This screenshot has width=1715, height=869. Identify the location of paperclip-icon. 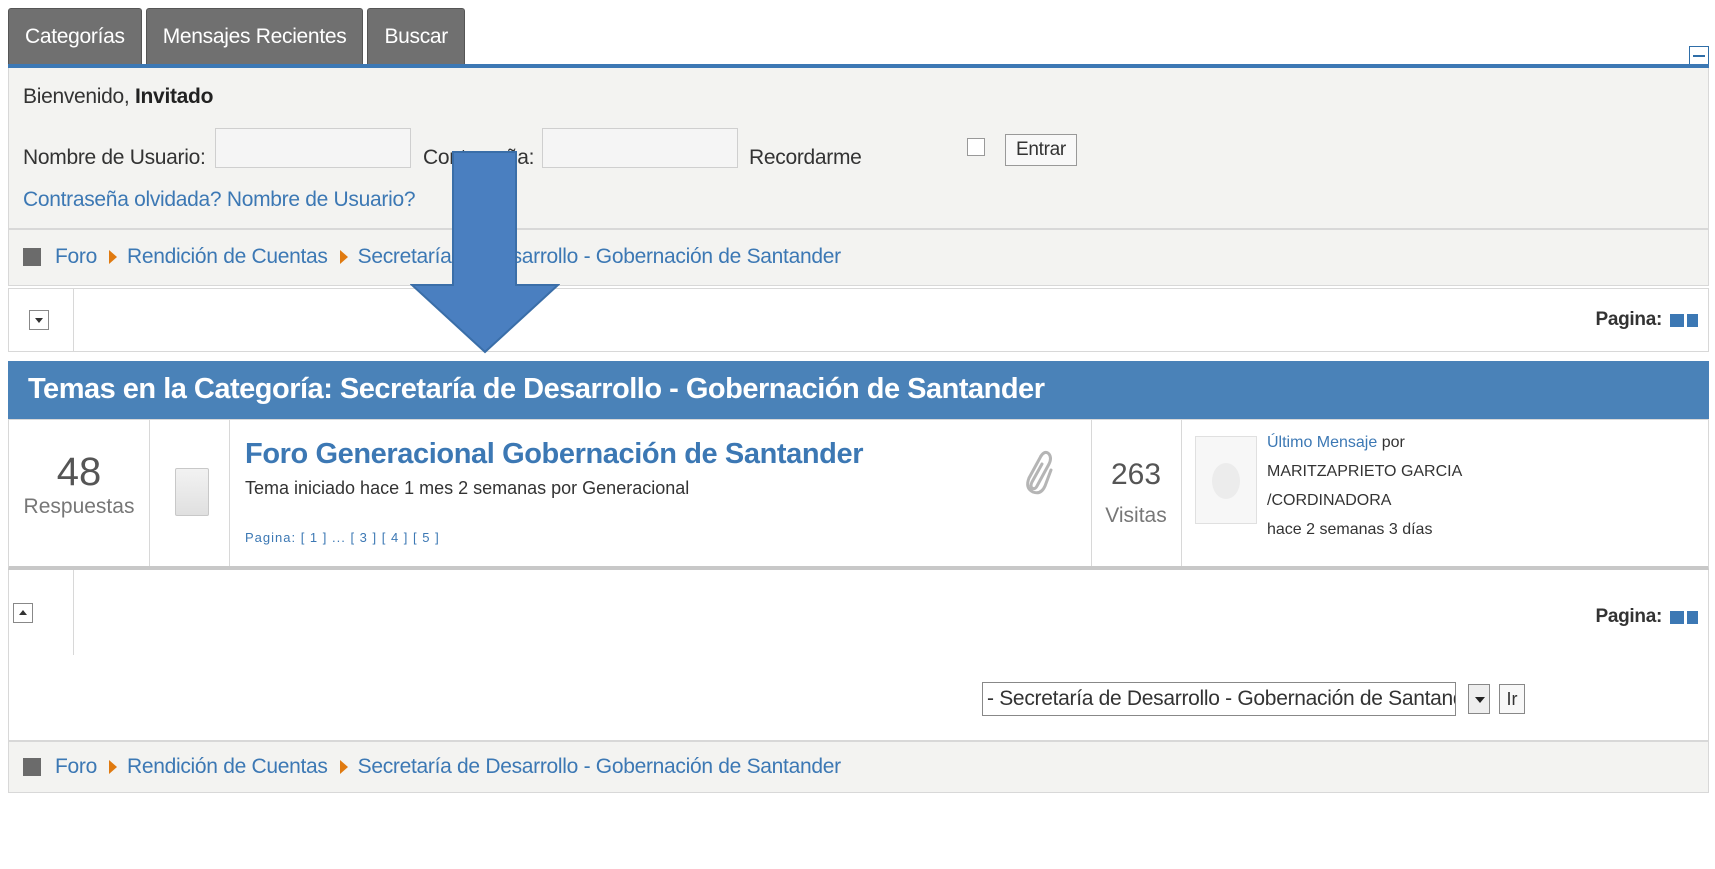
(1039, 472).